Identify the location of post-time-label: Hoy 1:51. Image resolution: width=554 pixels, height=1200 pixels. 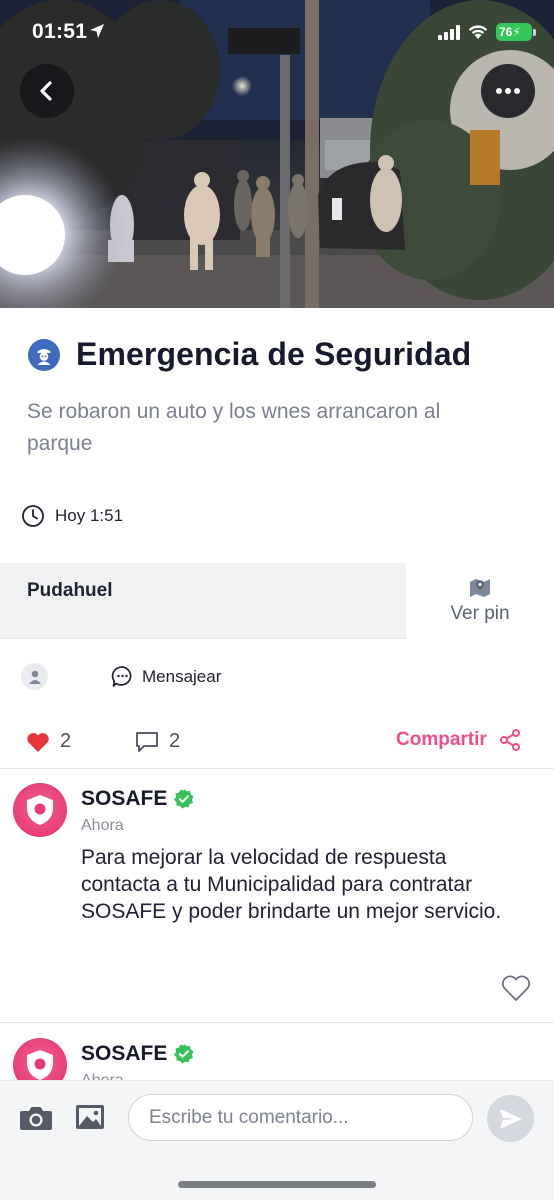
(89, 515).